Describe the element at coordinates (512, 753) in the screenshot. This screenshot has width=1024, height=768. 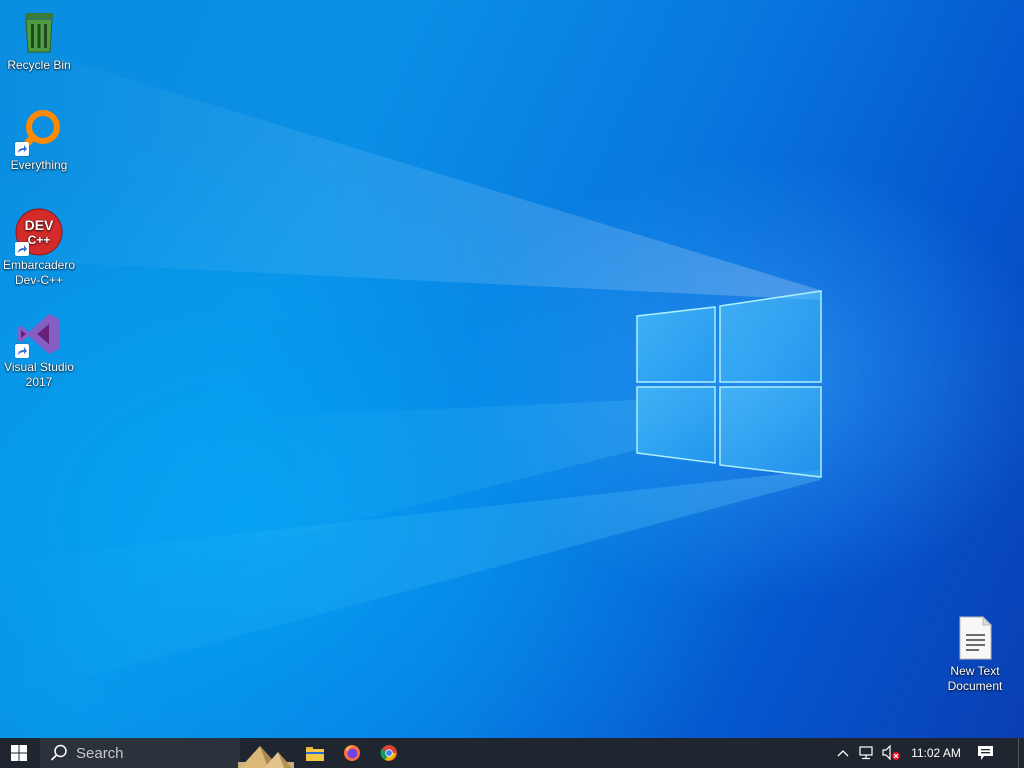
I see `taskbar: Search 11:02 AM` at that location.